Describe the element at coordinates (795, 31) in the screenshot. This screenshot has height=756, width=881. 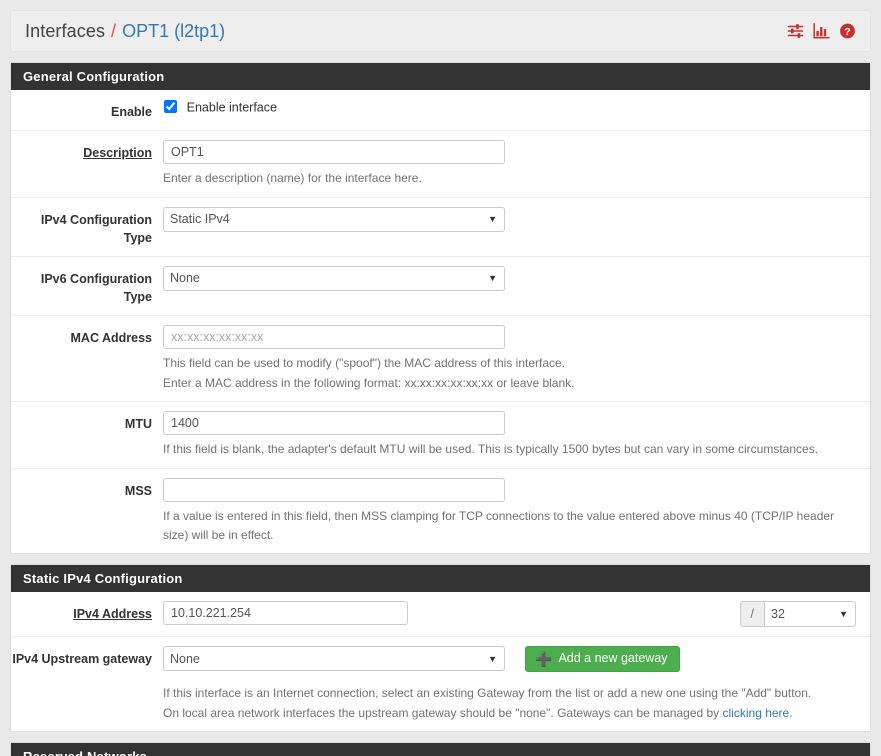
I see `sliders-icon` at that location.